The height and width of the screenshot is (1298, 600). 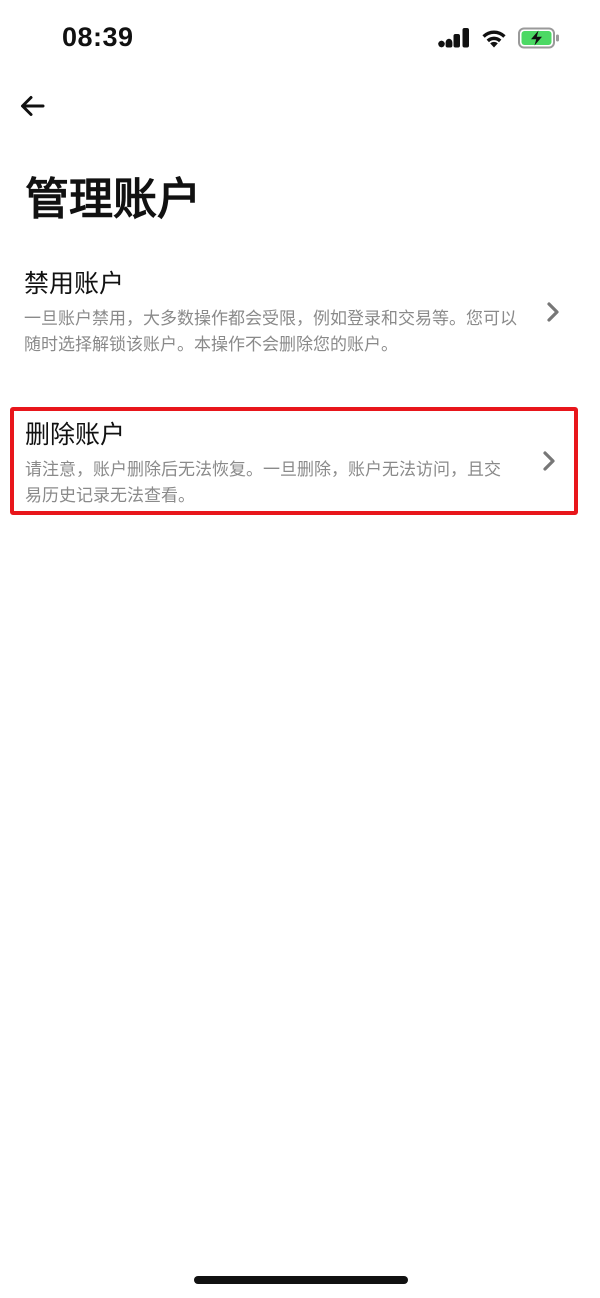 I want to click on delete-account-title: 删除账户, so click(x=75, y=434).